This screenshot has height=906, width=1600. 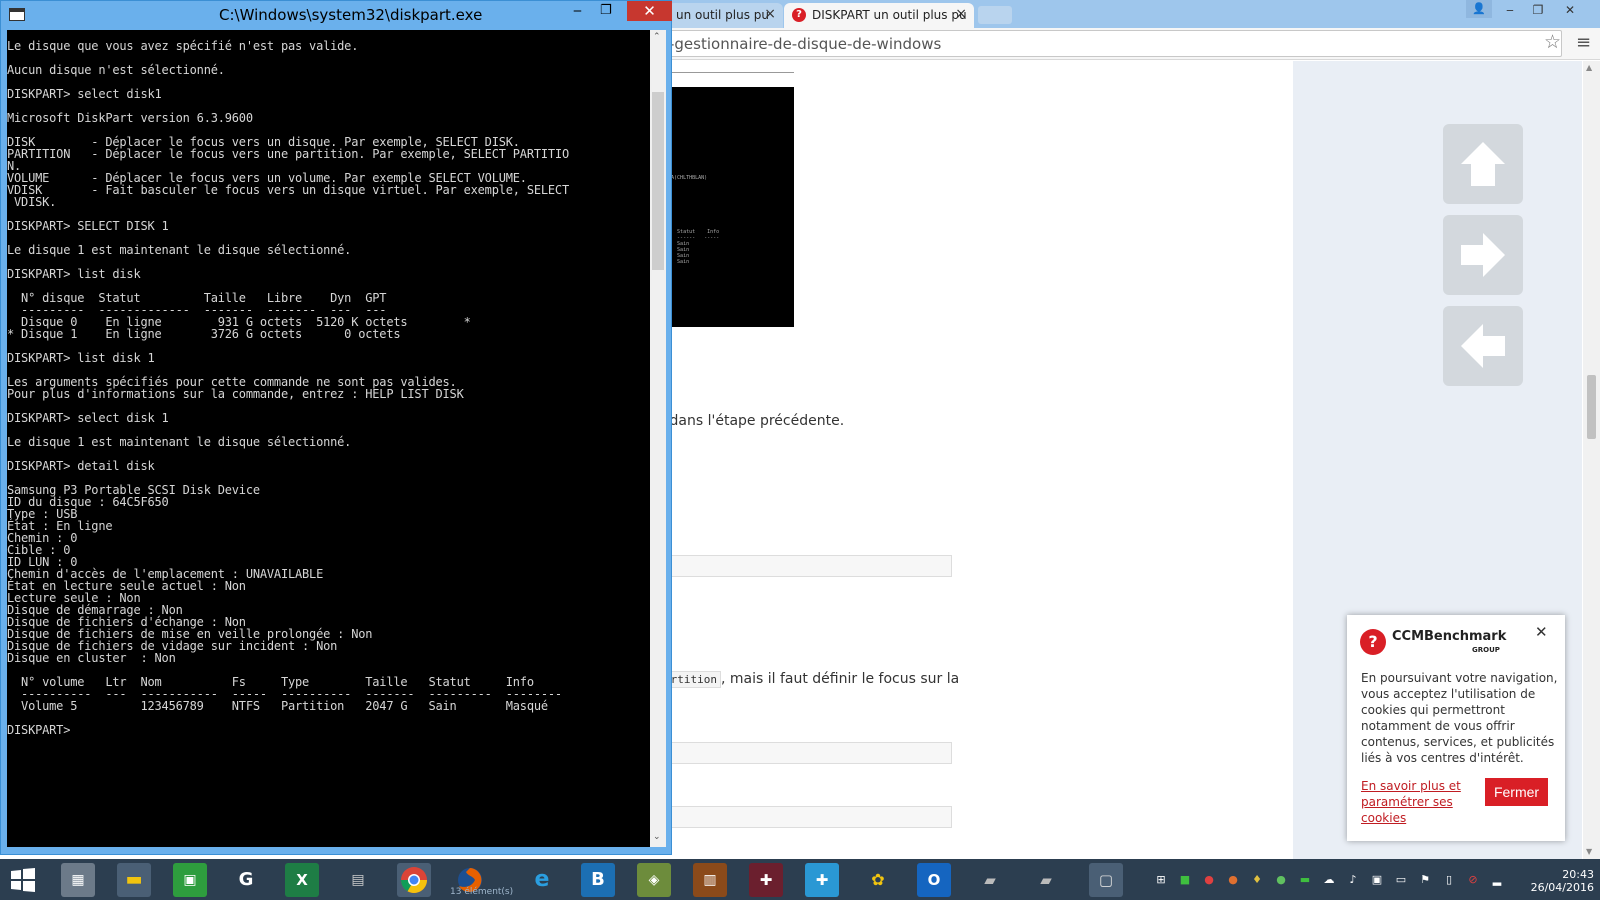 What do you see at coordinates (1425, 880) in the screenshot?
I see `flag-icon: ⚑` at bounding box center [1425, 880].